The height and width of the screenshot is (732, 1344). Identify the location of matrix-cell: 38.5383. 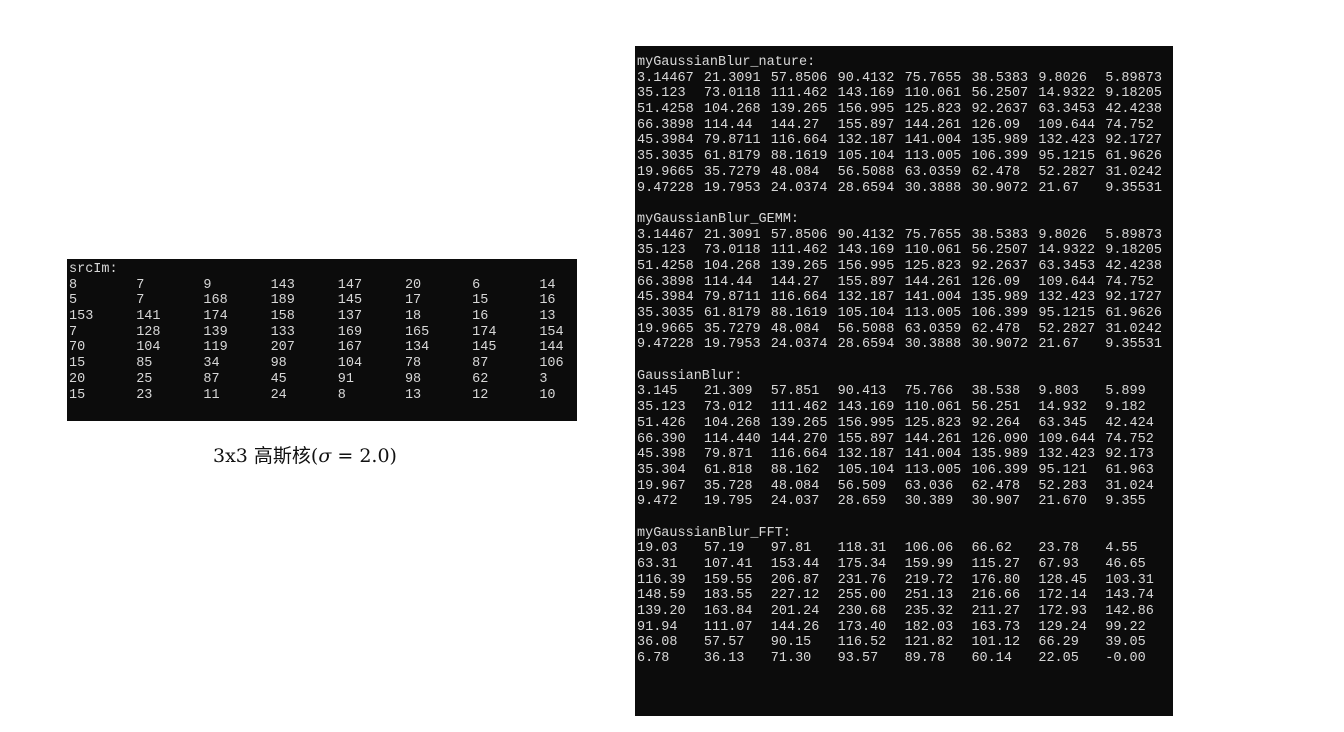
(1000, 78).